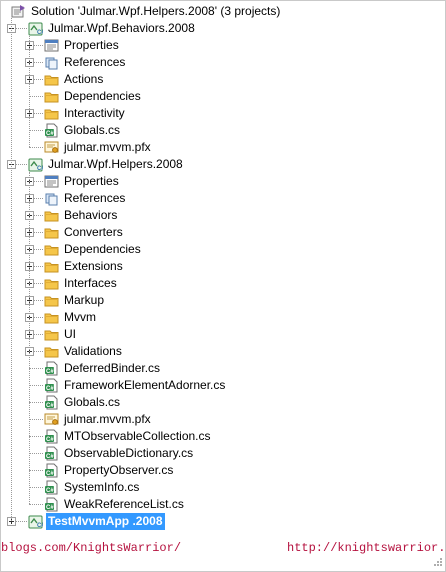 Image resolution: width=446 pixels, height=572 pixels. I want to click on tree-item: Behaviors, so click(223, 215).